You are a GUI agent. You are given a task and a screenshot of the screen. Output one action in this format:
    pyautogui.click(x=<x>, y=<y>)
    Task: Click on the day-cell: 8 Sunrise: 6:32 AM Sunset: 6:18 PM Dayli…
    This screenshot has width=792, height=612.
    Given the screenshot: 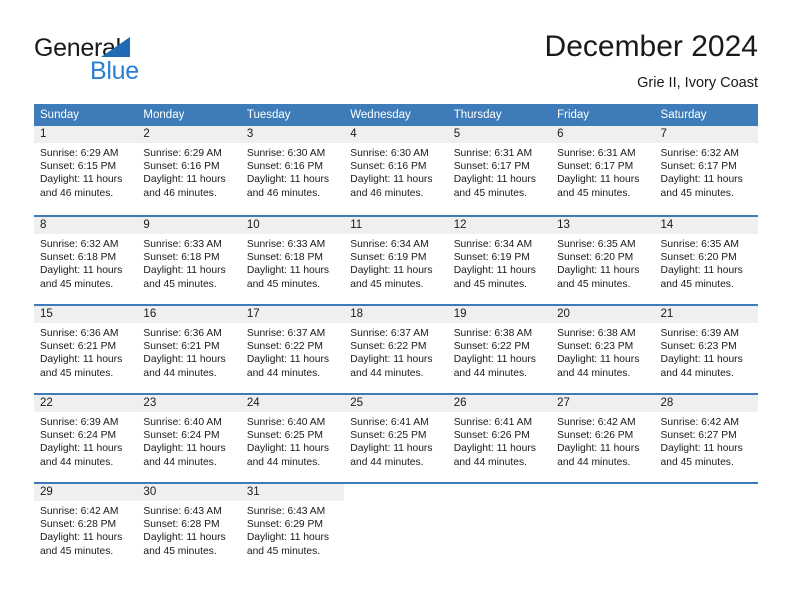 What is the action you would take?
    pyautogui.click(x=86, y=260)
    